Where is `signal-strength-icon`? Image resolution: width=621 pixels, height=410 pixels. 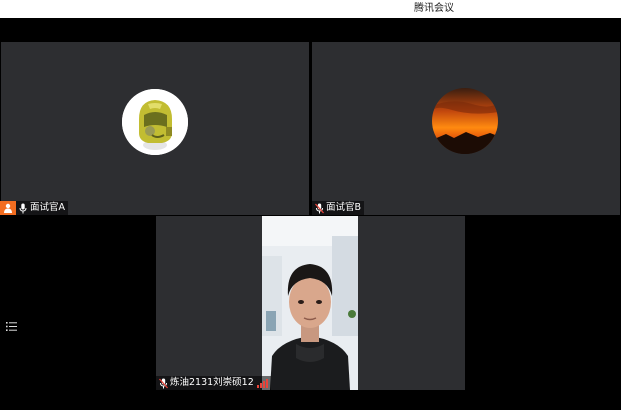 signal-strength-icon is located at coordinates (262, 383).